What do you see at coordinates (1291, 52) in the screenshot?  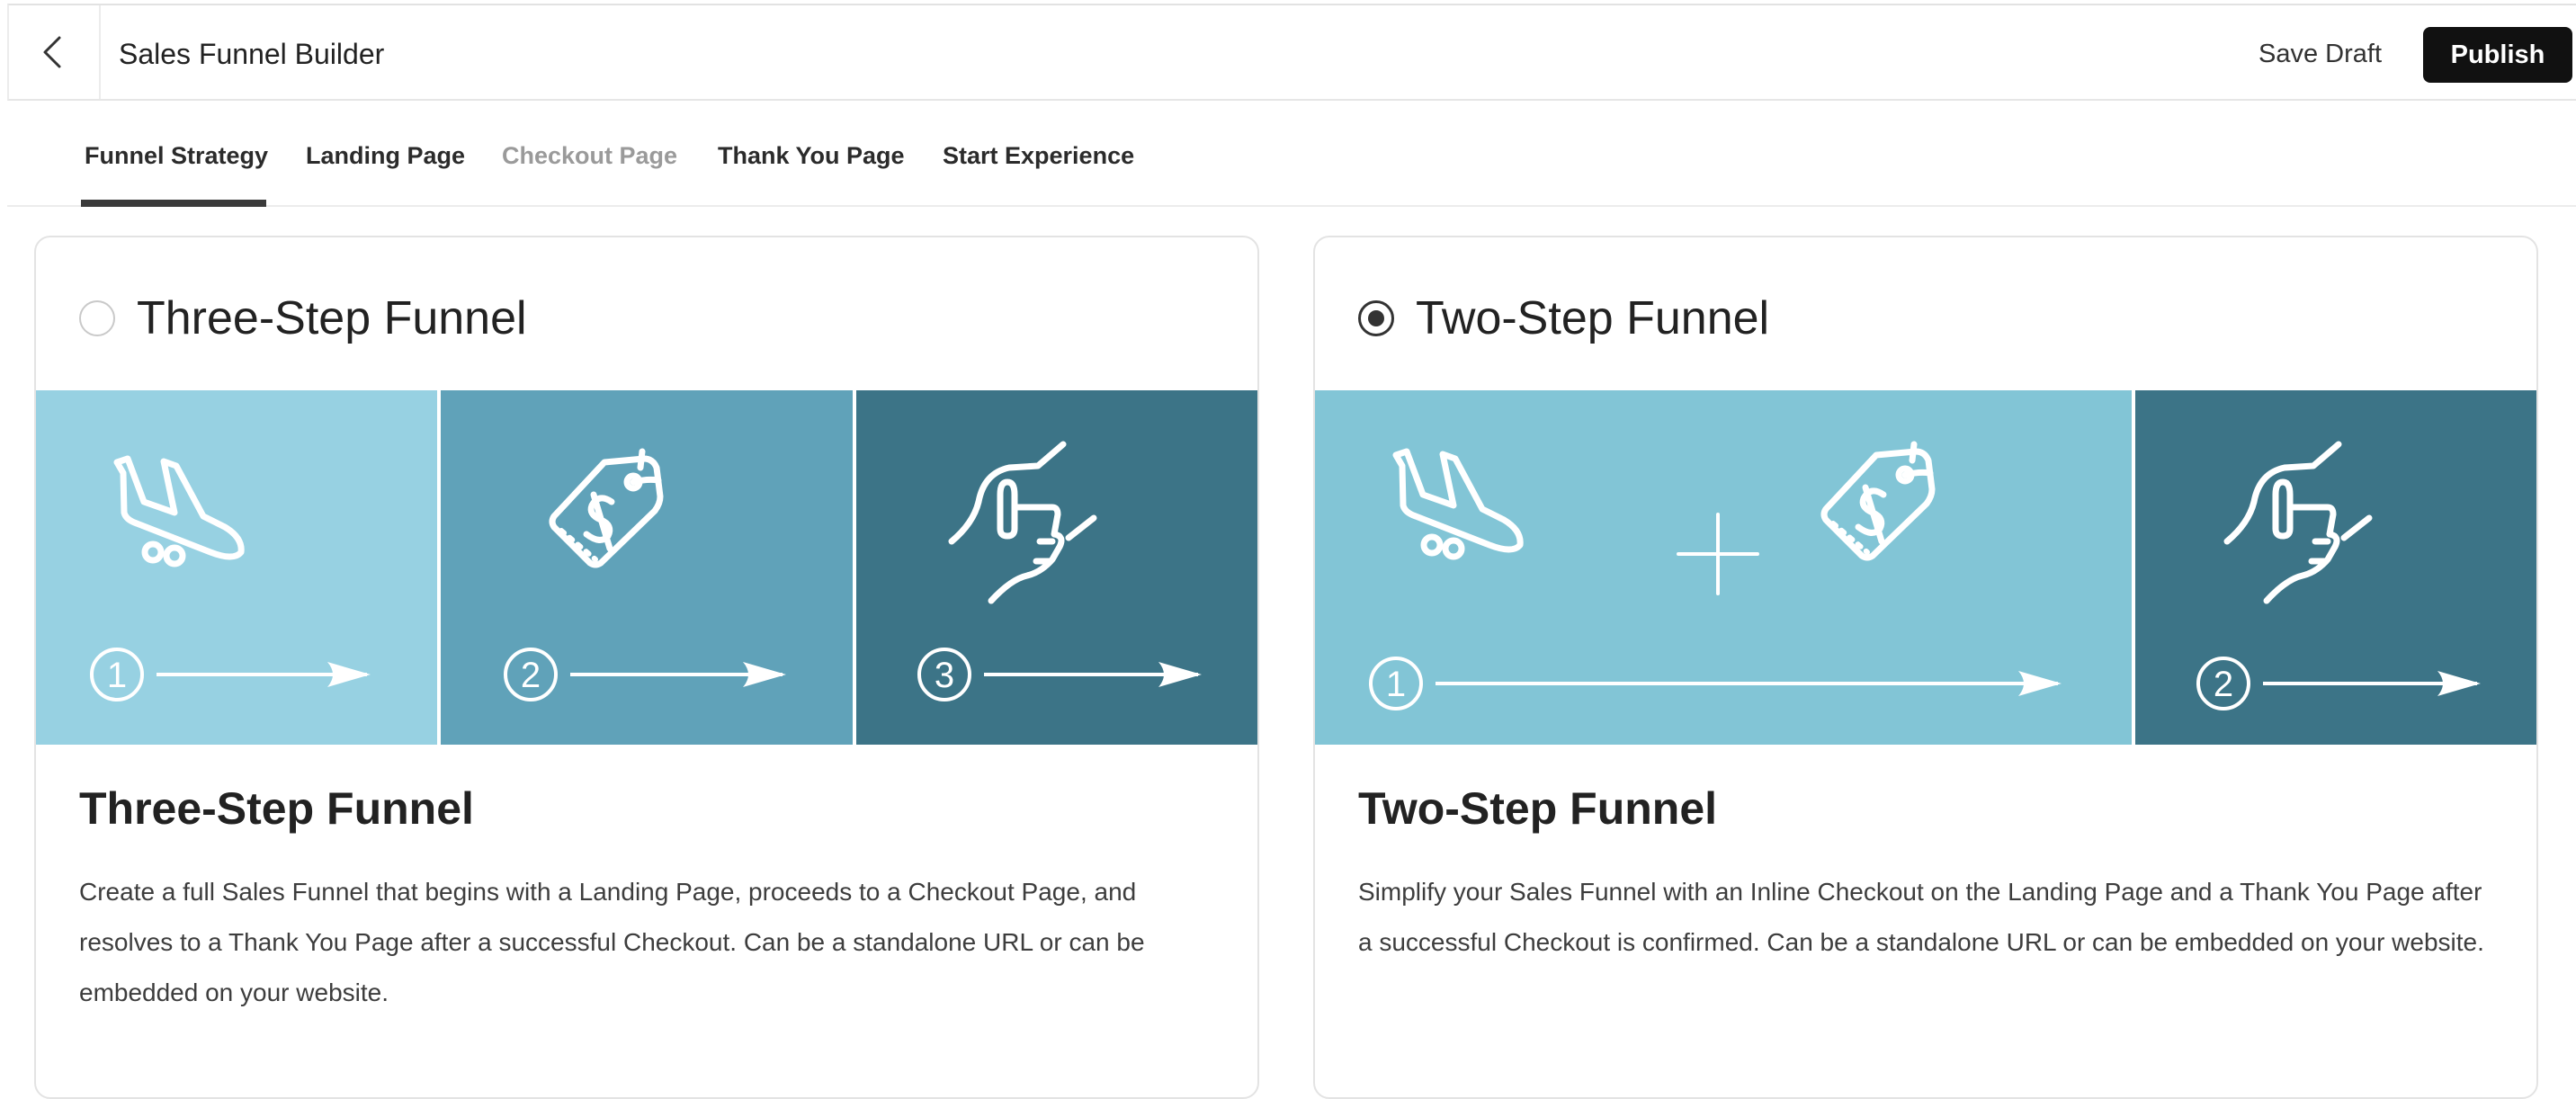 I see `top-bar: Sales Funnel Builder Save Draft Publish` at bounding box center [1291, 52].